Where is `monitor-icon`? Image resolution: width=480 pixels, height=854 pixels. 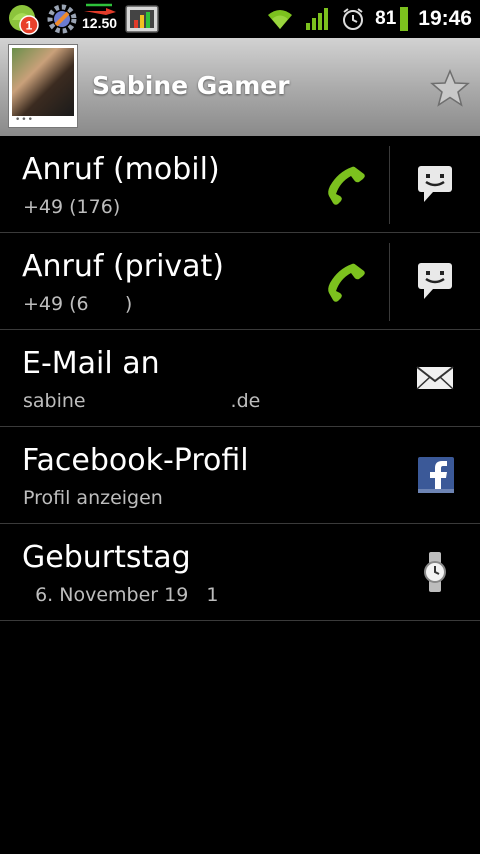
monitor-icon is located at coordinates (142, 19).